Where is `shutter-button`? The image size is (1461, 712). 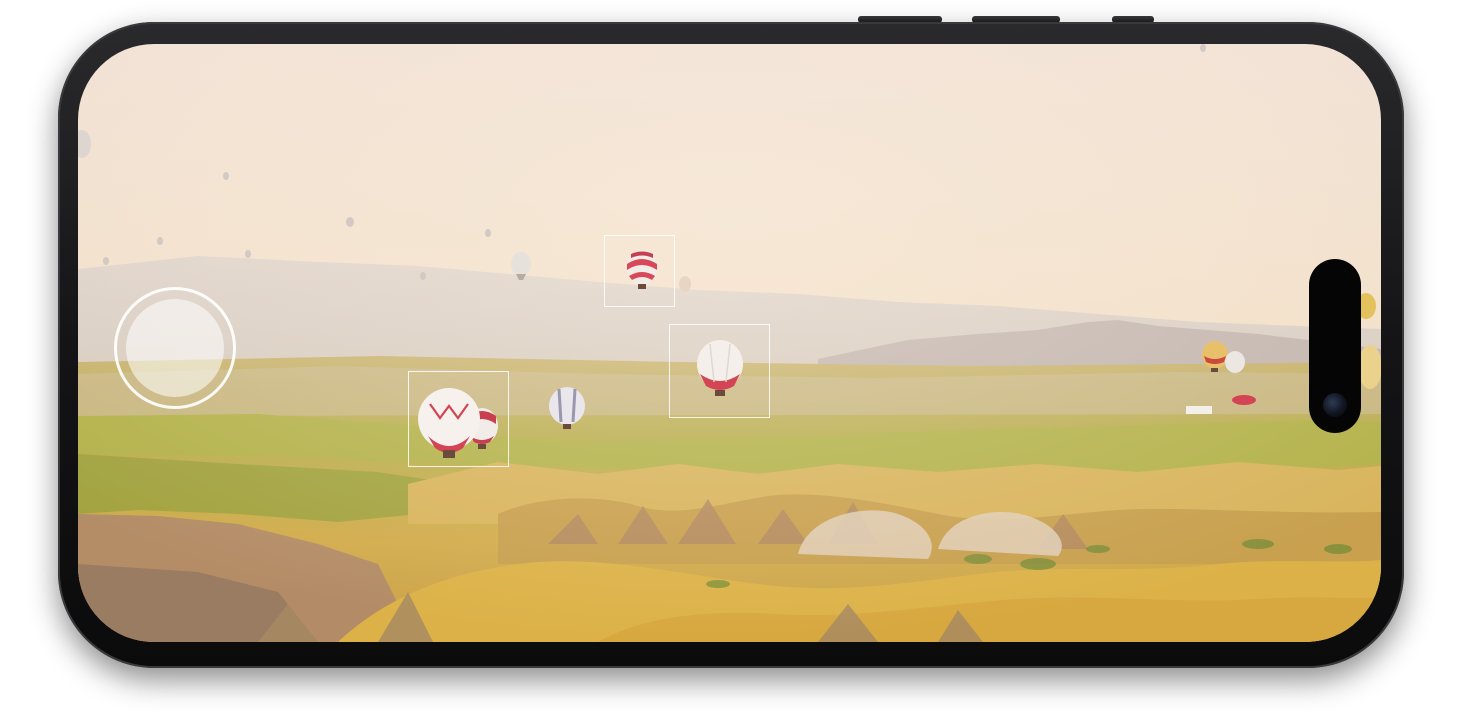 shutter-button is located at coordinates (175, 348).